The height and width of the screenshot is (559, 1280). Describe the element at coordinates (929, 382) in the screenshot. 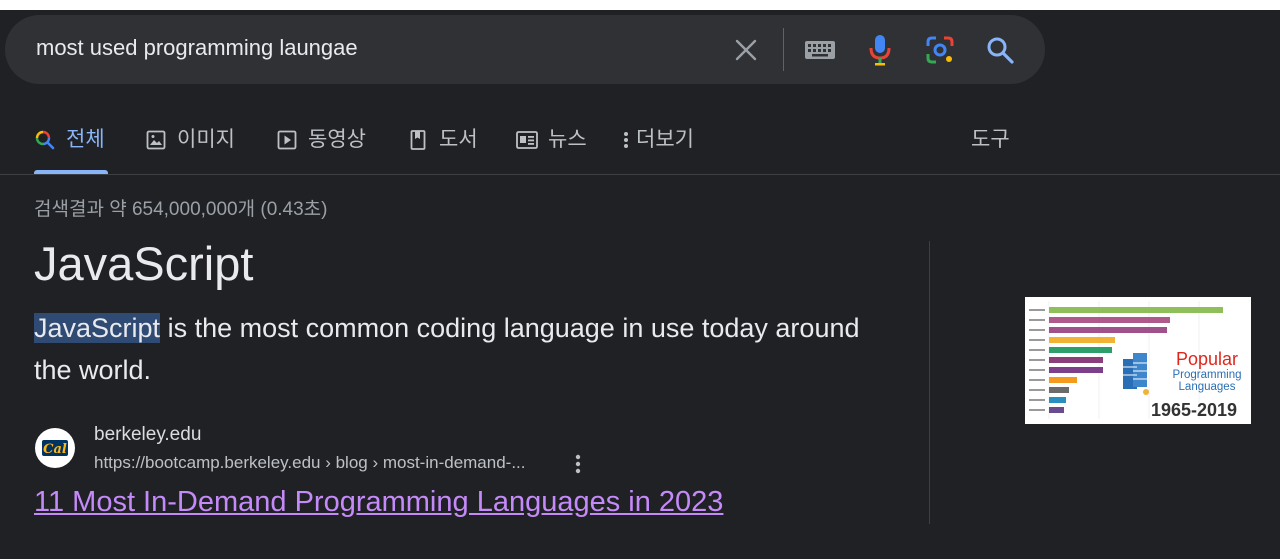

I see `column-divider` at that location.